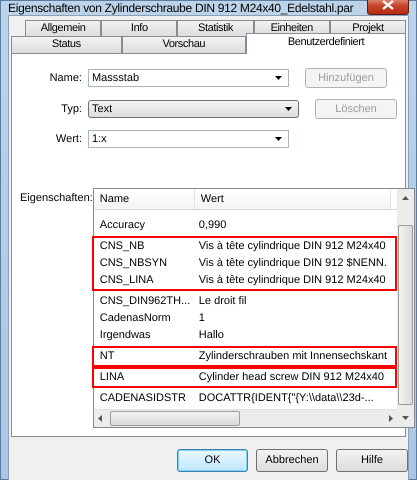 The height and width of the screenshot is (480, 417). I want to click on tab: Vorschau, so click(184, 44).